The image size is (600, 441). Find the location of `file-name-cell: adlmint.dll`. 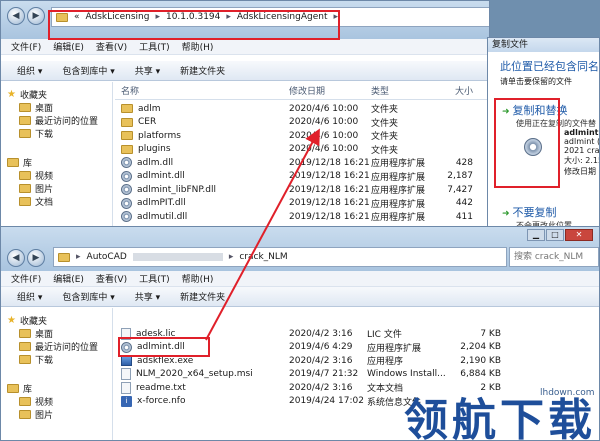

file-name-cell: adlmint.dll is located at coordinates (202, 176).